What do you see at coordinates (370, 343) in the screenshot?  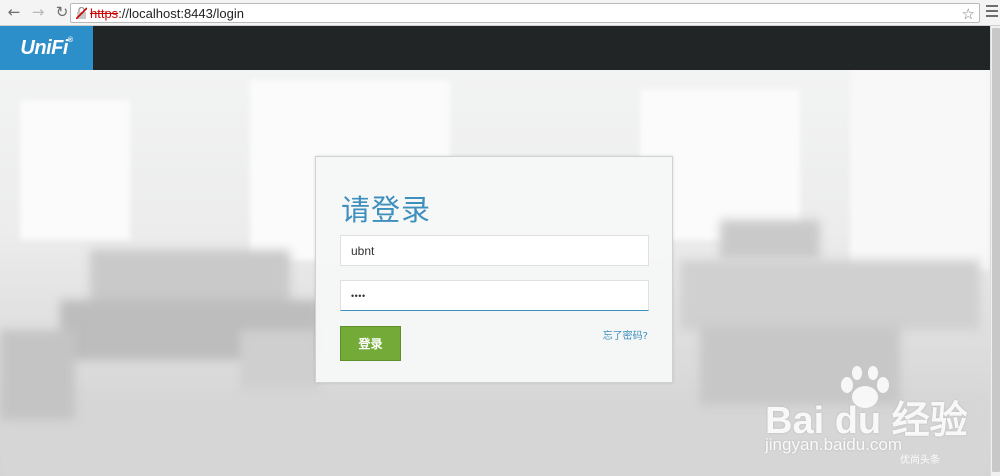 I see `login-button: 登录` at bounding box center [370, 343].